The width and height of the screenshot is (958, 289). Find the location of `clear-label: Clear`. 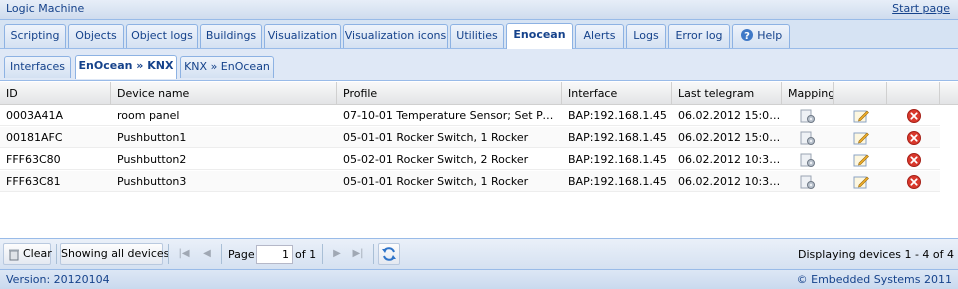

clear-label: Clear is located at coordinates (37, 253).